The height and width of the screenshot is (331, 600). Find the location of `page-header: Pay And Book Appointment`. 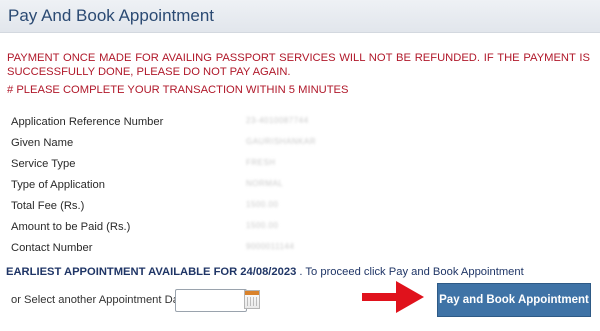

page-header: Pay And Book Appointment is located at coordinates (300, 16).